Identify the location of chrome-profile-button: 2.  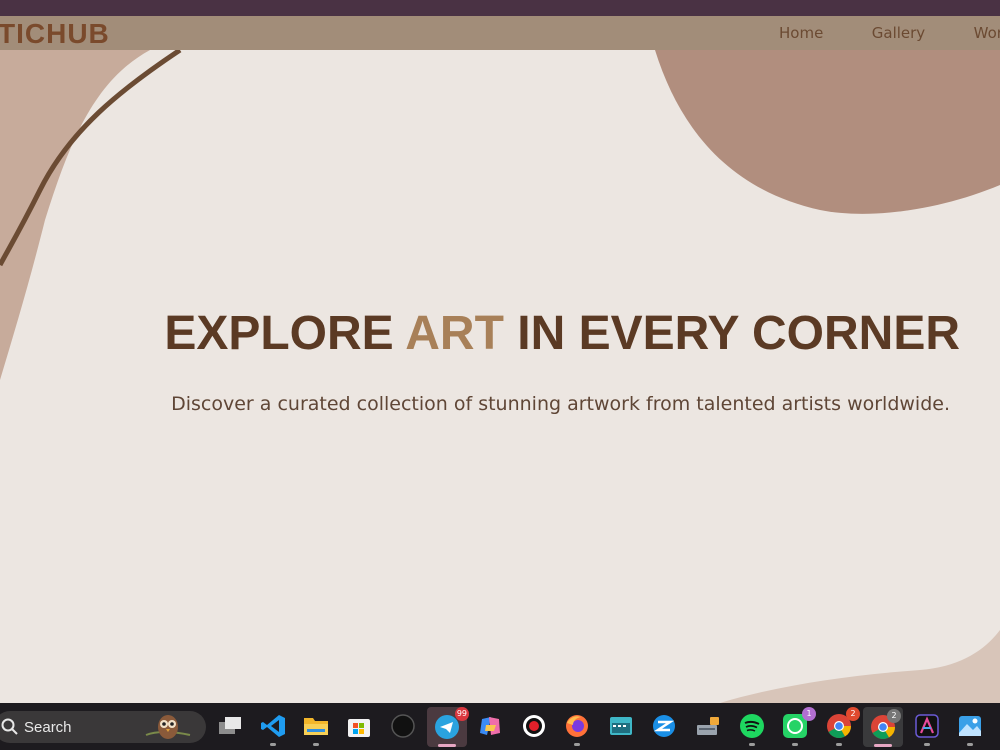
(883, 727).